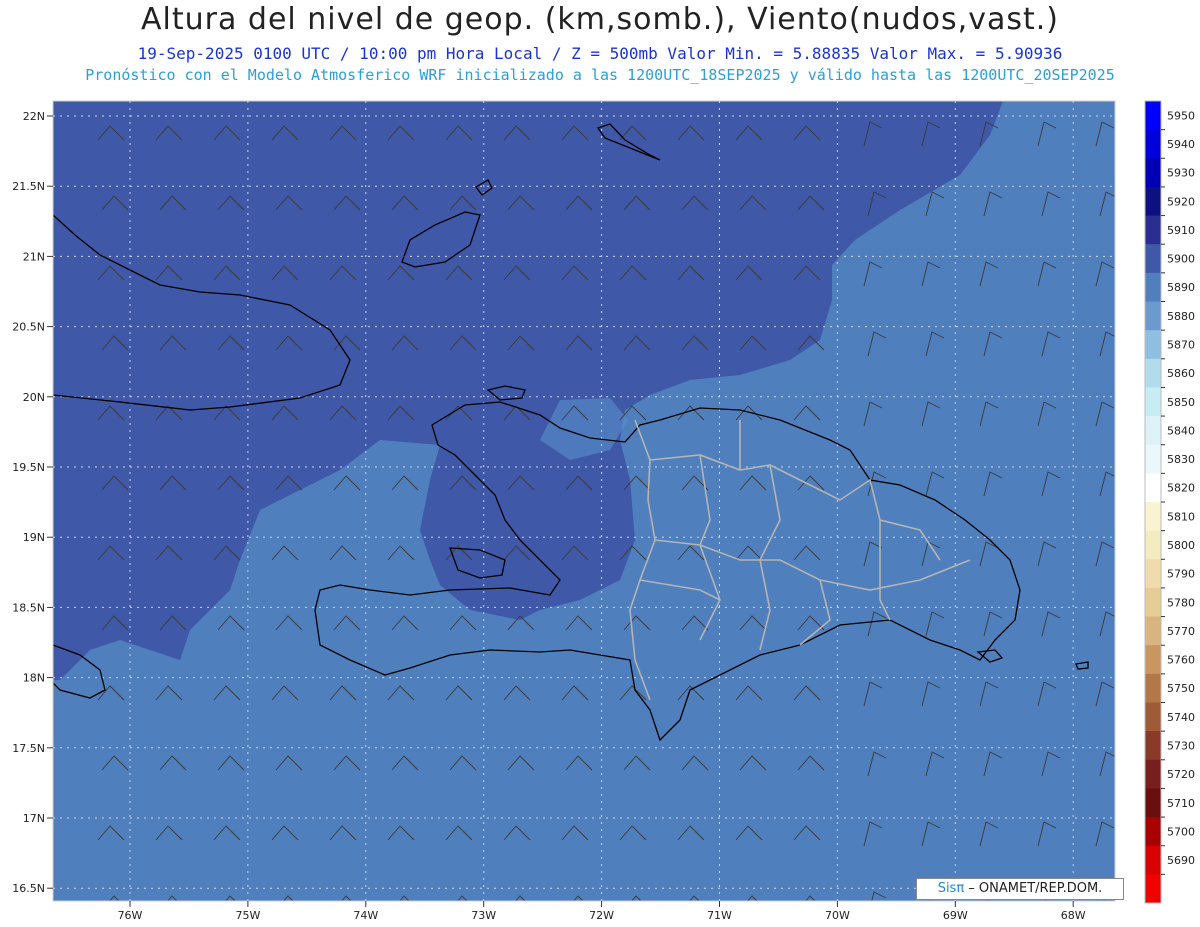 The image size is (1200, 927). What do you see at coordinates (1181, 488) in the screenshot?
I see `colorbar-label: 5820` at bounding box center [1181, 488].